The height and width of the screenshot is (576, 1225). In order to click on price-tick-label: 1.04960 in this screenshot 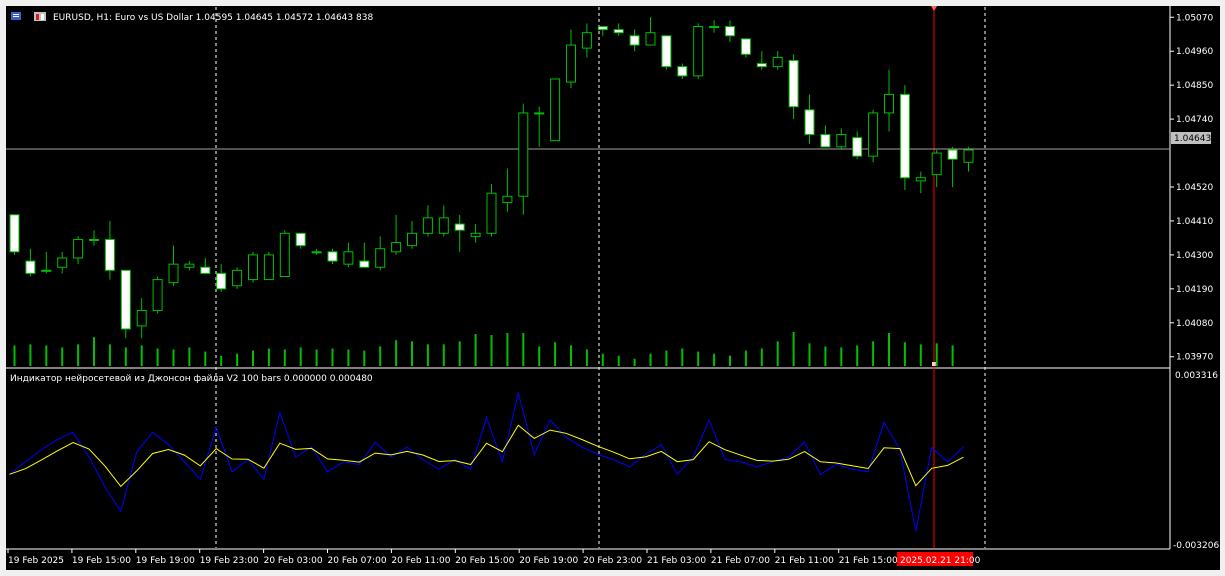, I will do `click(1194, 52)`.